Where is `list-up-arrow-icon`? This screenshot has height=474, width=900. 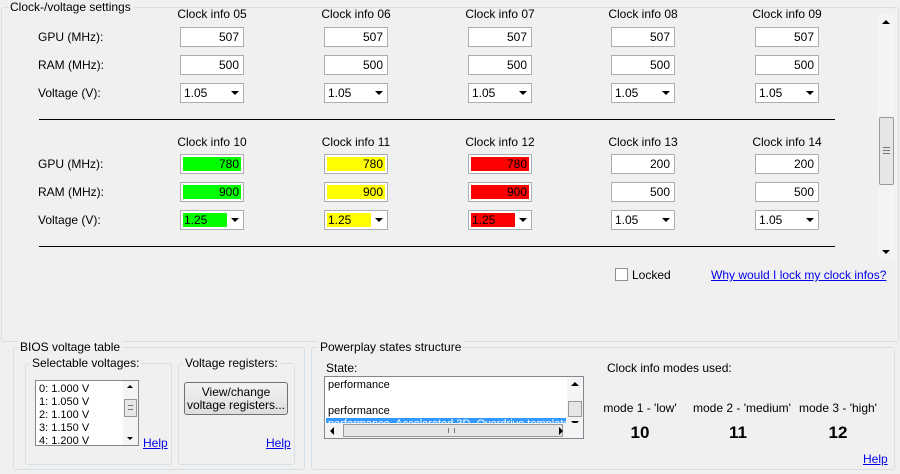
list-up-arrow-icon is located at coordinates (130, 386).